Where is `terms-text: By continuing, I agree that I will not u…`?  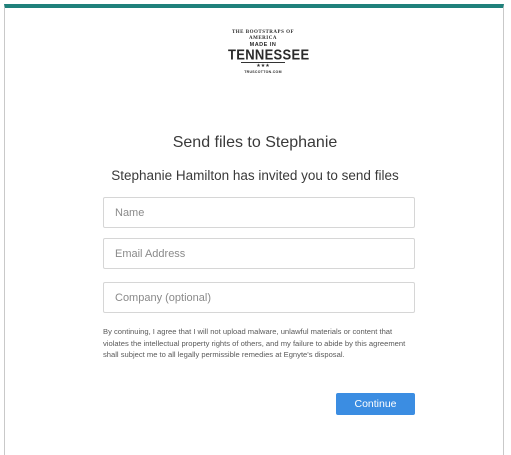
terms-text: By continuing, I agree that I will not u… is located at coordinates (254, 343).